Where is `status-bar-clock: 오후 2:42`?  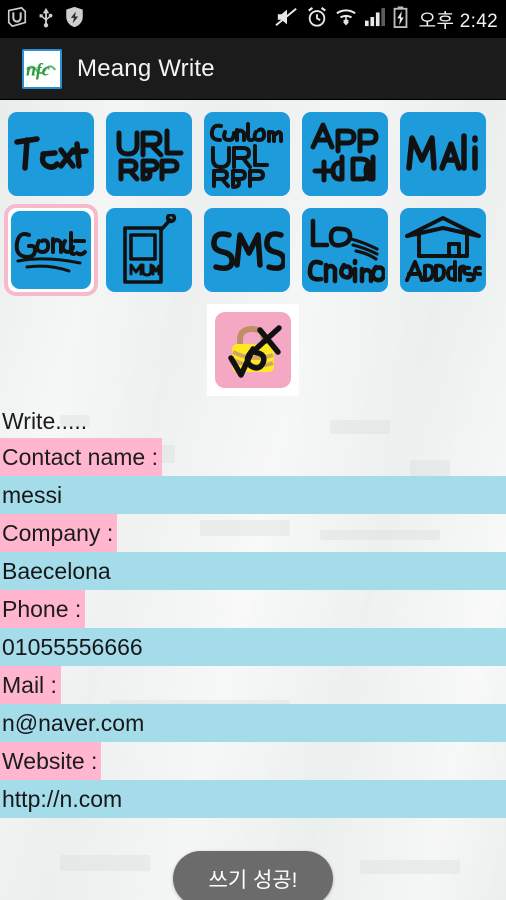
status-bar-clock: 오후 2:42 is located at coordinates (458, 21).